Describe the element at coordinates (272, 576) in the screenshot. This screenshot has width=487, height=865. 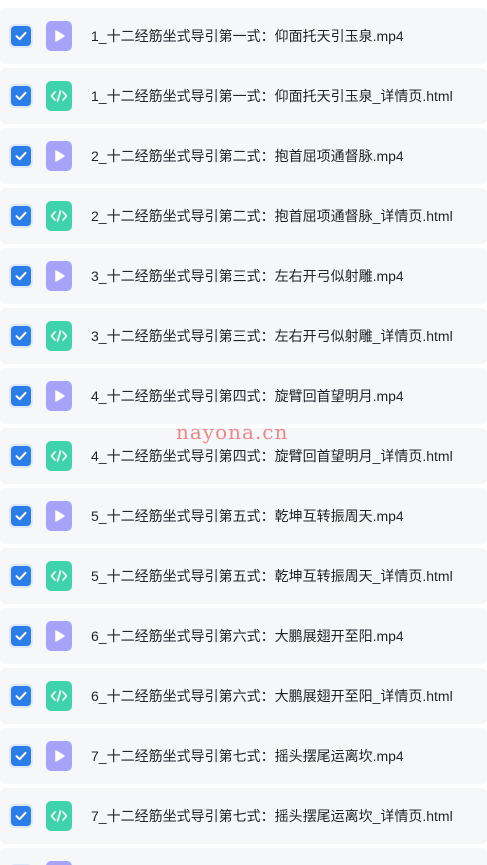
I see `file-name: 5_十二经筋坐式导引第五式：乾坤互转振周天_详情页.html` at that location.